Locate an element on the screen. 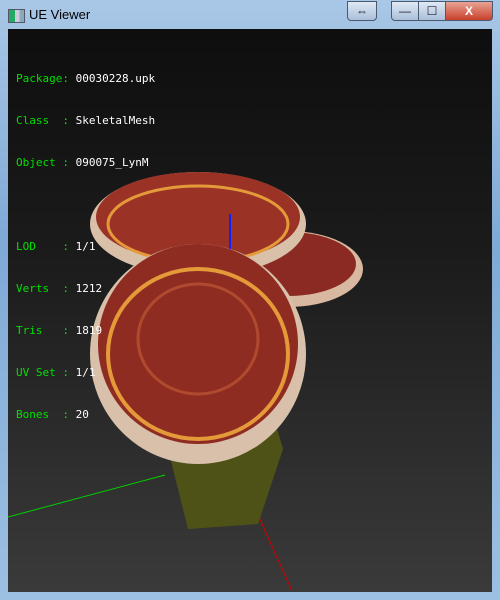 This screenshot has height=600, width=500. app-icon is located at coordinates (16, 16).